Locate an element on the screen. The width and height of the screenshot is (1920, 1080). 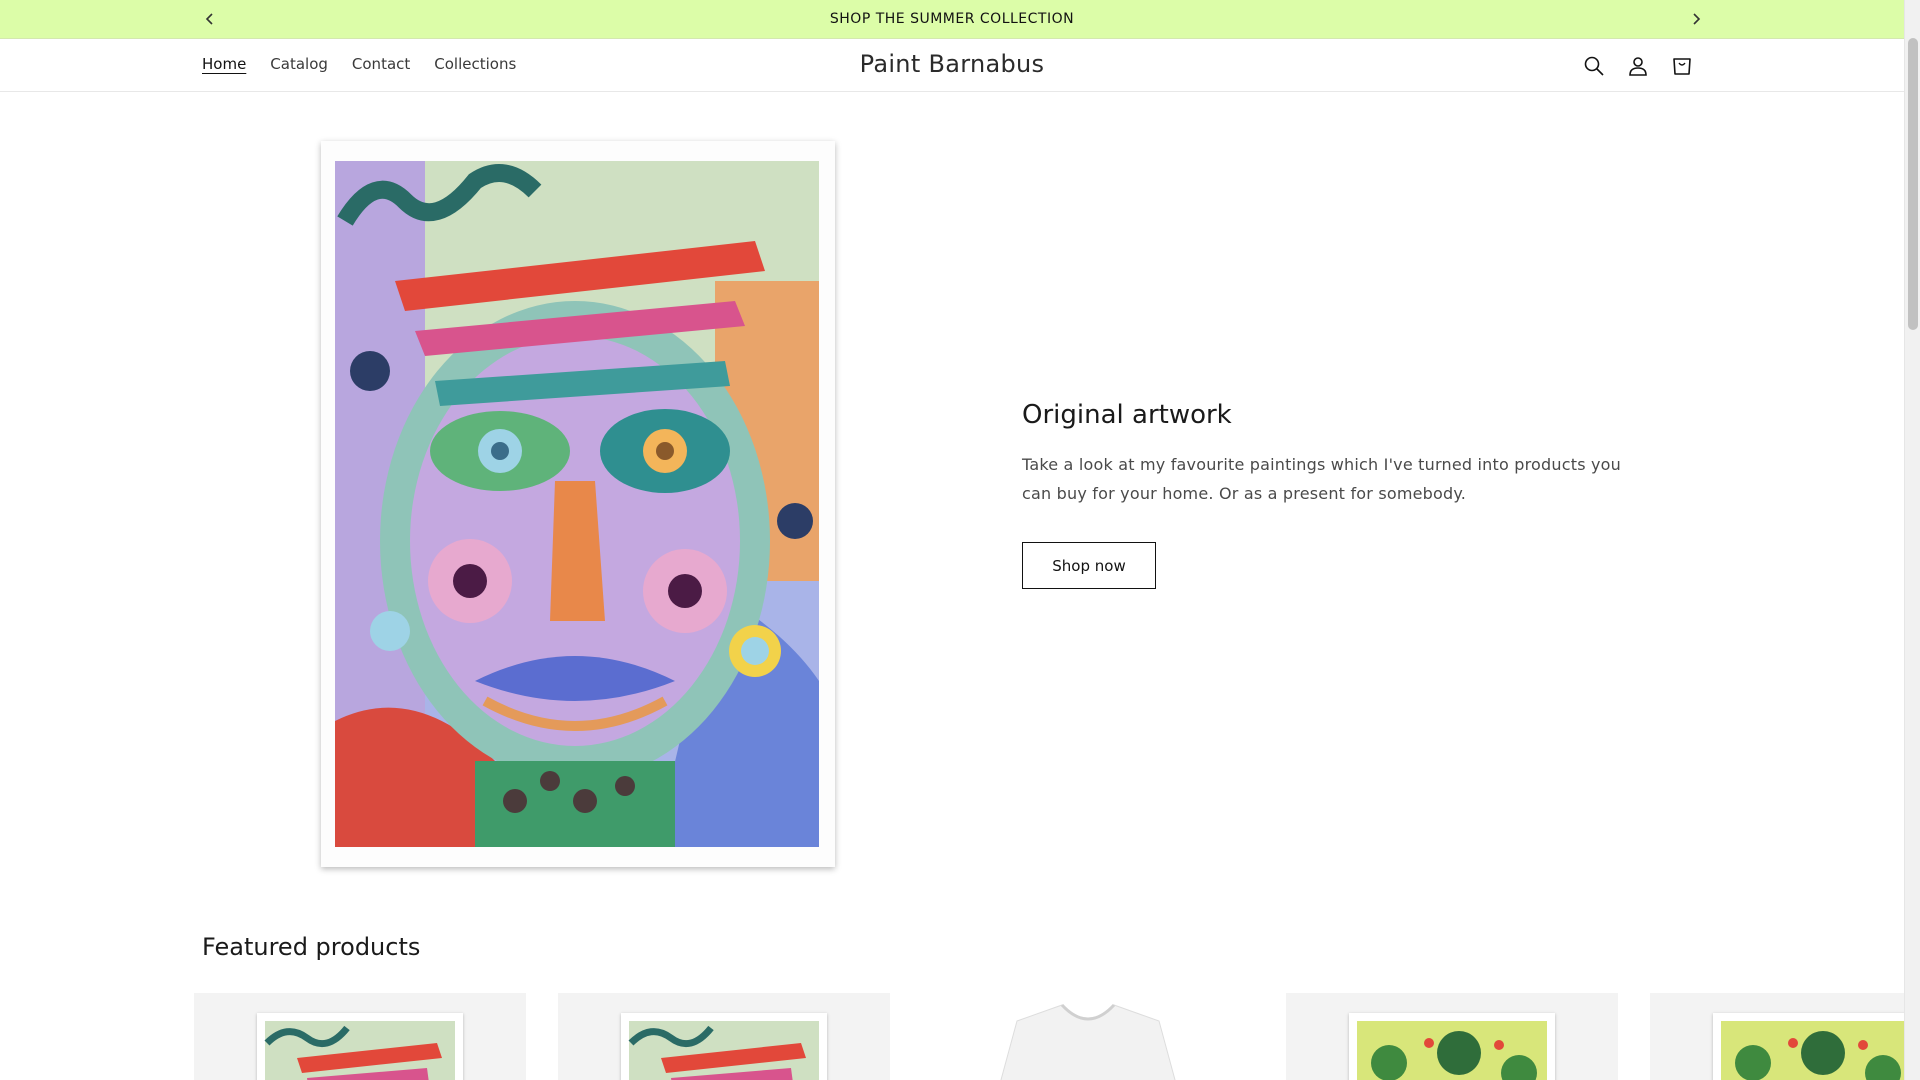
header-icons is located at coordinates (1638, 66).